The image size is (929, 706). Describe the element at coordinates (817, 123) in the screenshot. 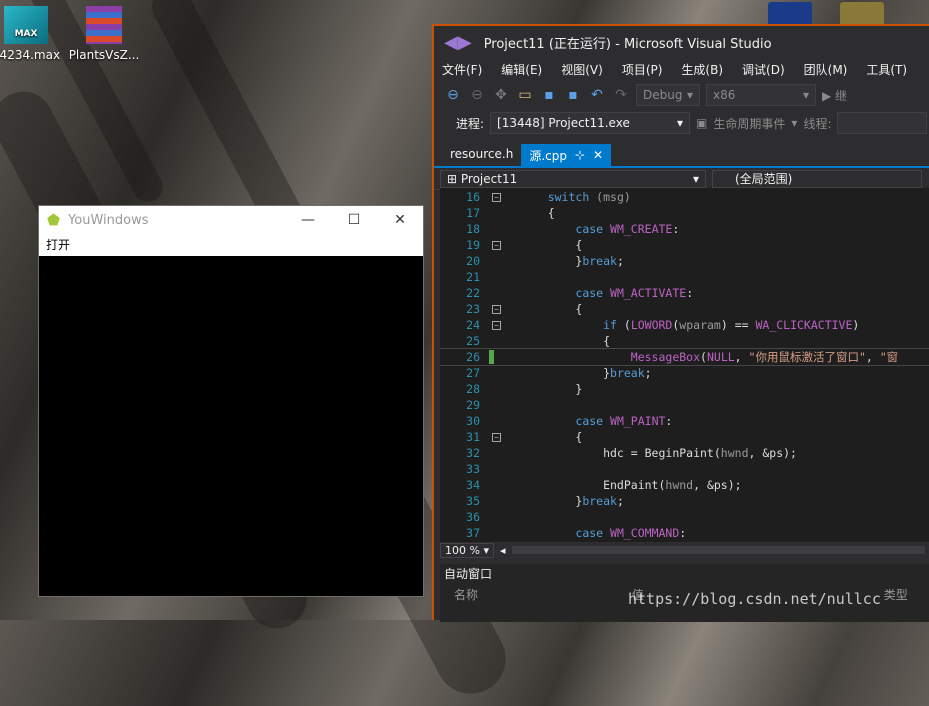

I see `thread-label: 线程:` at that location.